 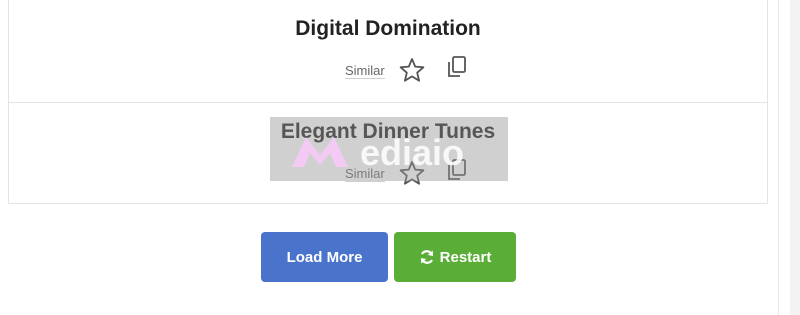 I want to click on restart-button: Restart, so click(x=455, y=257).